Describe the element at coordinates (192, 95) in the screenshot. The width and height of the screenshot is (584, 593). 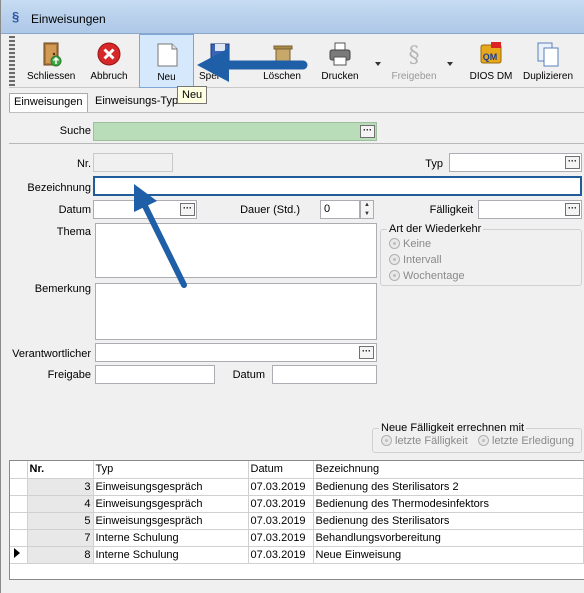
I see `tooltip: Neu` at that location.